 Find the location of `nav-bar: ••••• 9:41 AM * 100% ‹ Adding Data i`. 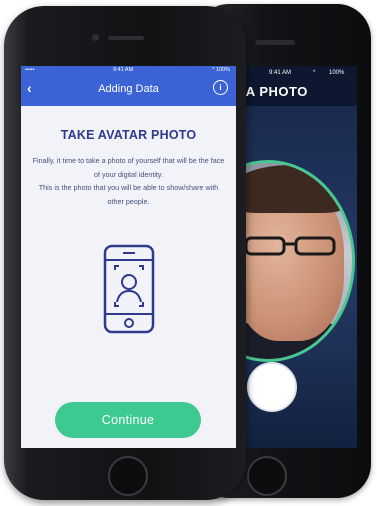

nav-bar: ••••• 9:41 AM * 100% ‹ Adding Data i is located at coordinates (128, 86).